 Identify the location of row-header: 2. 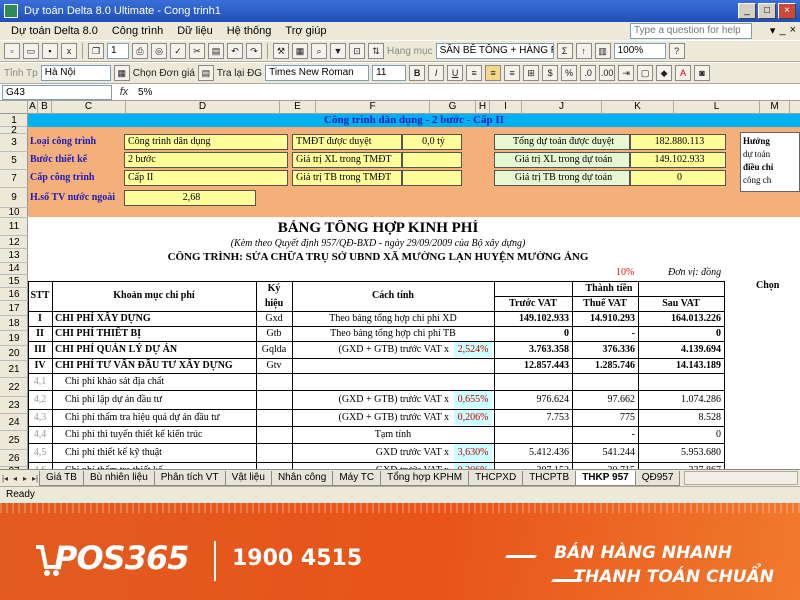
(14, 131).